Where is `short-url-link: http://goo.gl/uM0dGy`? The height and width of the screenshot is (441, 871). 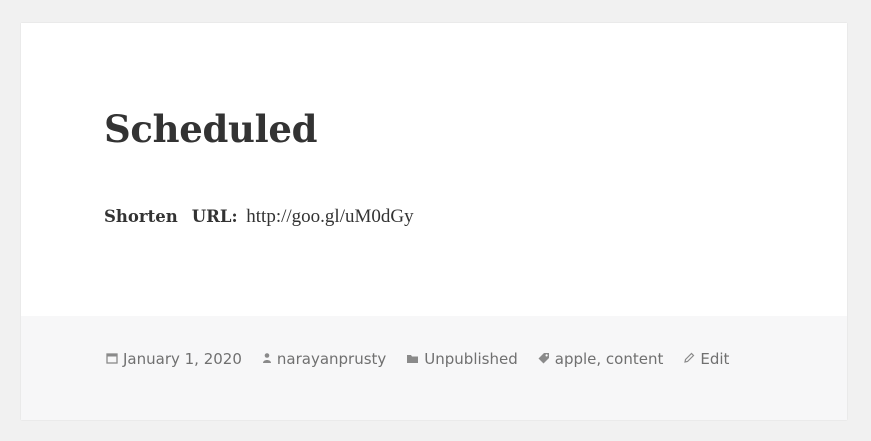 short-url-link: http://goo.gl/uM0dGy is located at coordinates (329, 216).